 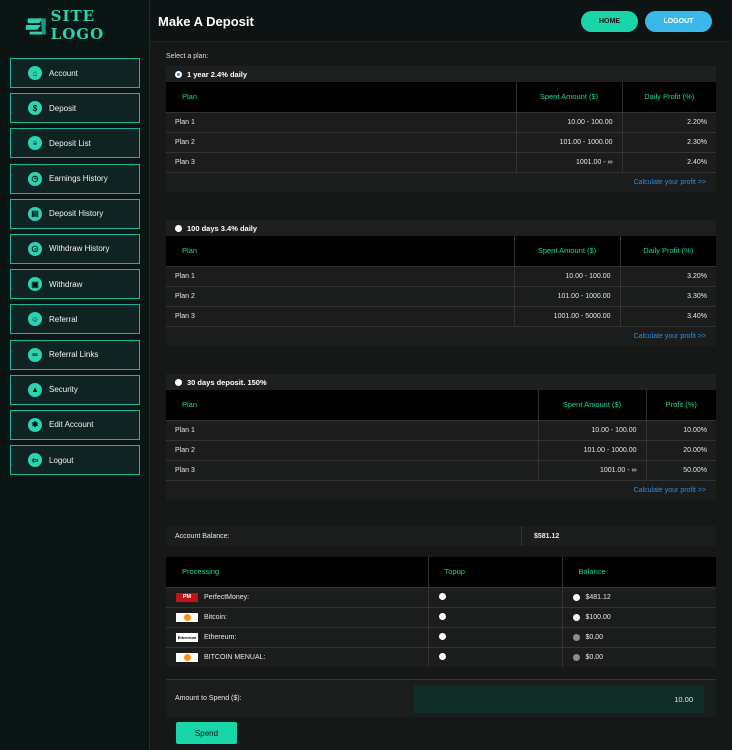 What do you see at coordinates (75, 460) in the screenshot?
I see `sidebar-item-logout: ⇦ Logout` at bounding box center [75, 460].